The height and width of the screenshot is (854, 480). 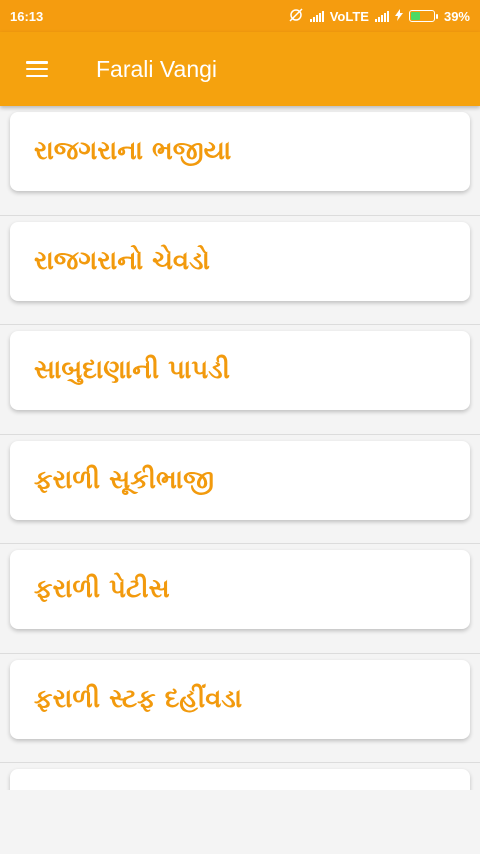 I want to click on list-item, so click(x=240, y=776).